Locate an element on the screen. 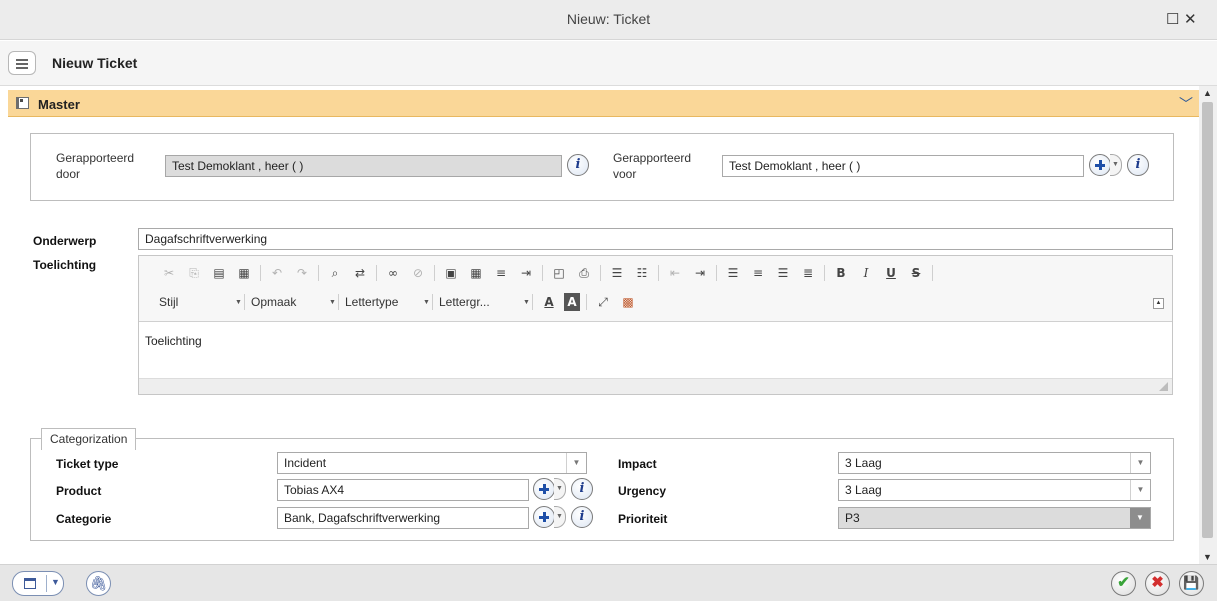 The image size is (1217, 601). bold-icon: B is located at coordinates (841, 273).